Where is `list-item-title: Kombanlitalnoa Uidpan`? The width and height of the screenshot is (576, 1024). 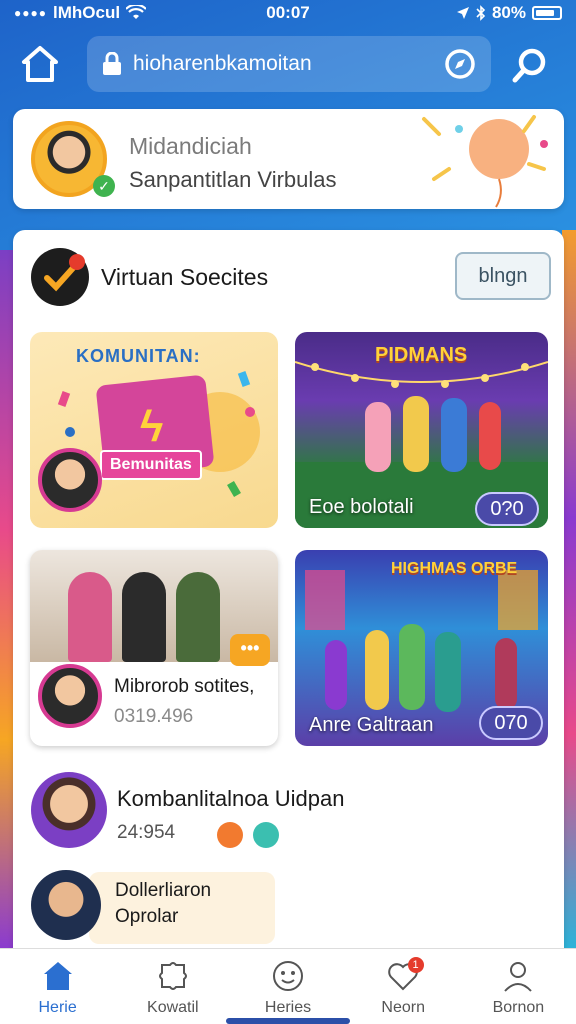 list-item-title: Kombanlitalnoa Uidpan is located at coordinates (231, 798).